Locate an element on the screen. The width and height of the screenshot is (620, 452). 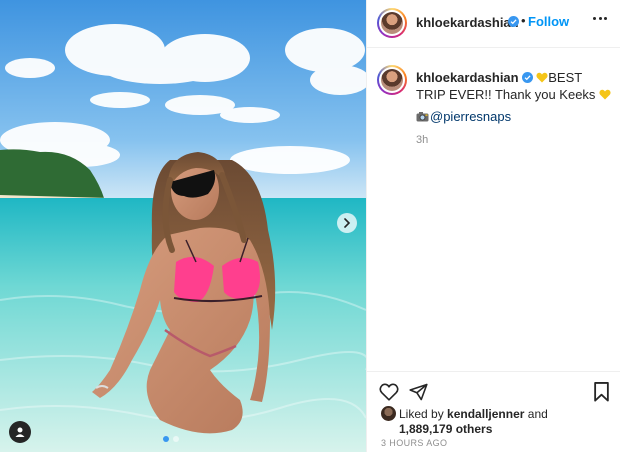
tagged-users-button is located at coordinates (20, 432).